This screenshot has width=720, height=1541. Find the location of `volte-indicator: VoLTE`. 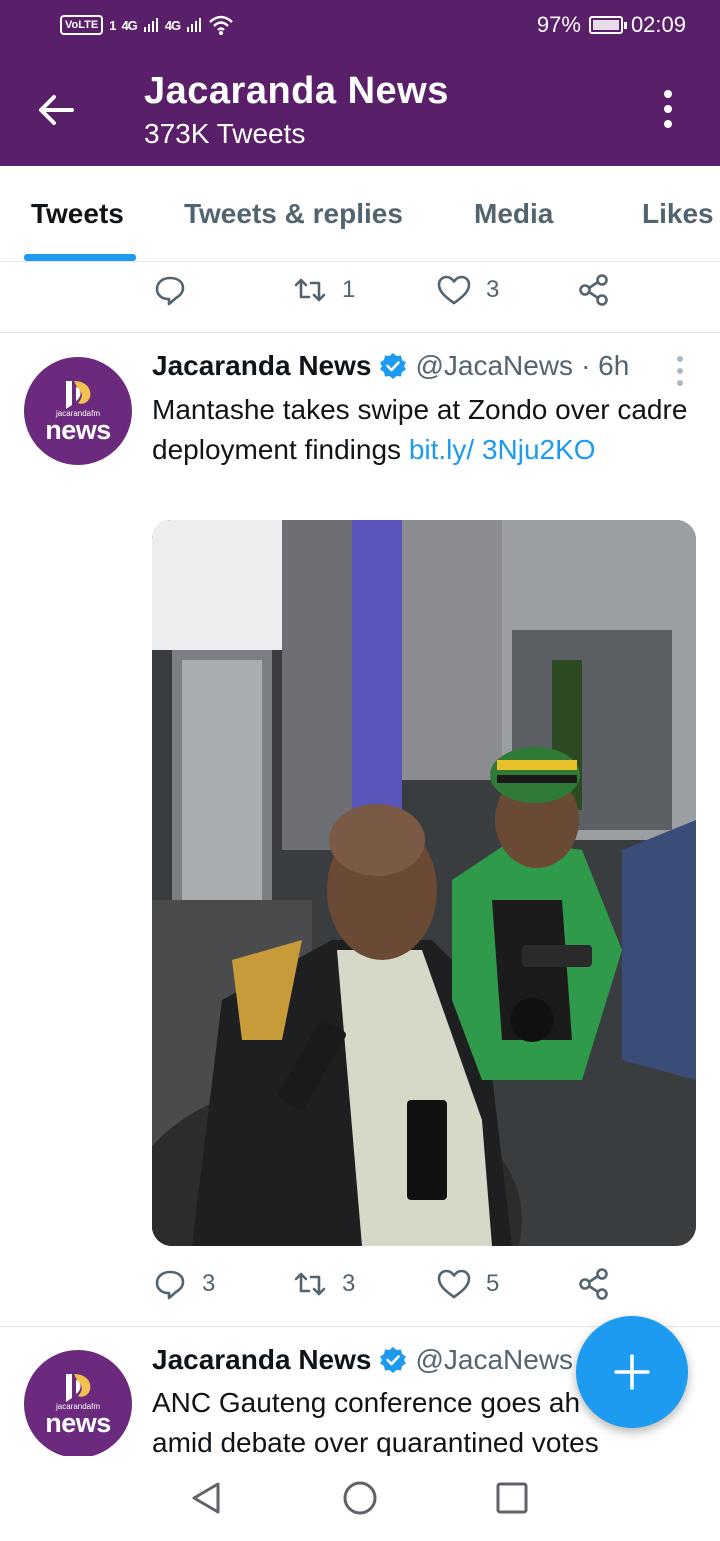

volte-indicator: VoLTE is located at coordinates (82, 25).